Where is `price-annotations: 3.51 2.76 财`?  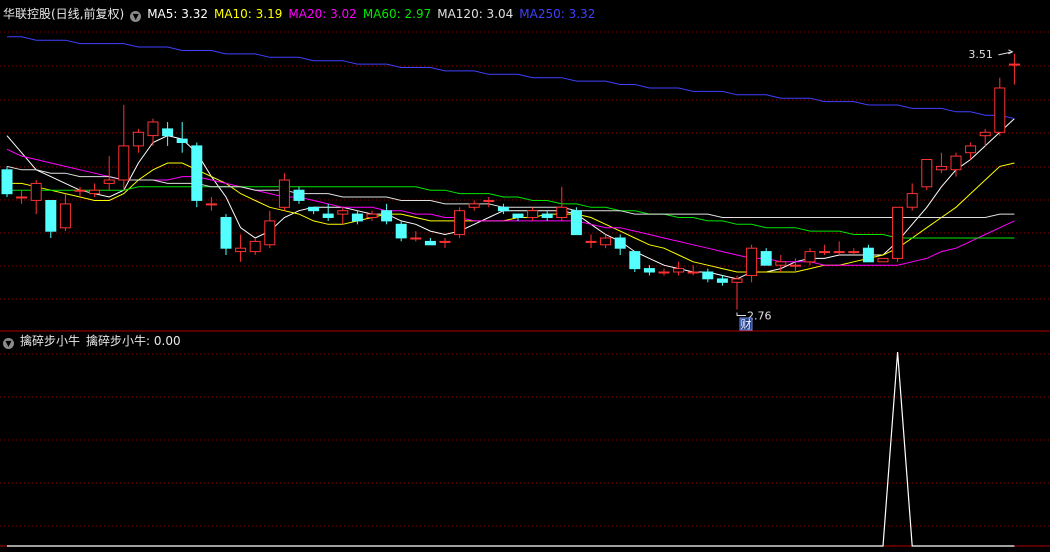
price-annotations: 3.51 2.76 财 is located at coordinates (875, 189).